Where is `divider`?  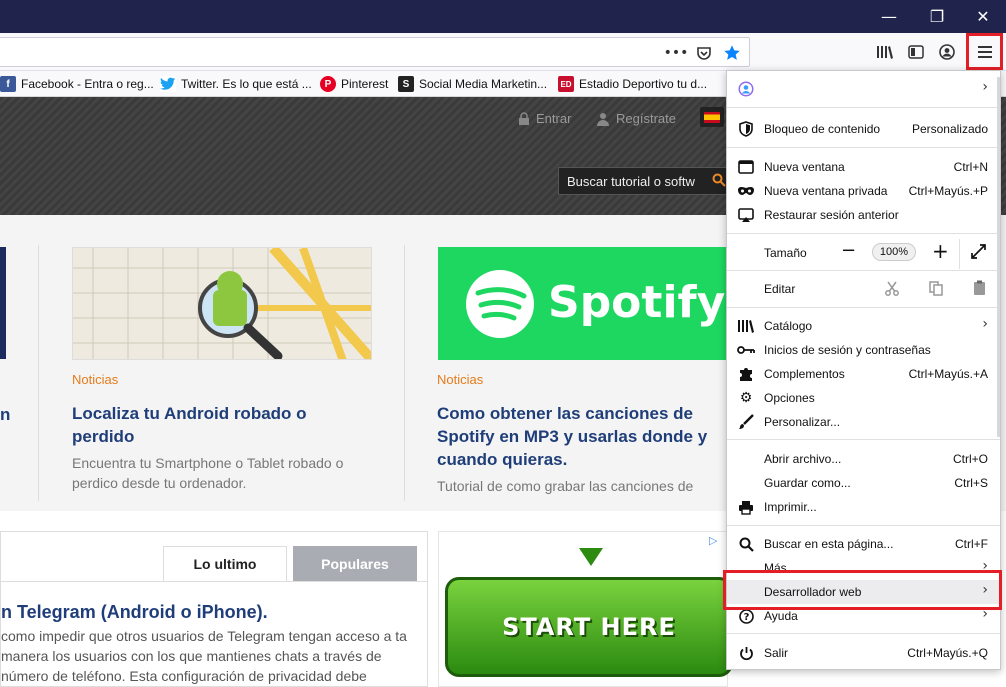
divider is located at coordinates (214, 581).